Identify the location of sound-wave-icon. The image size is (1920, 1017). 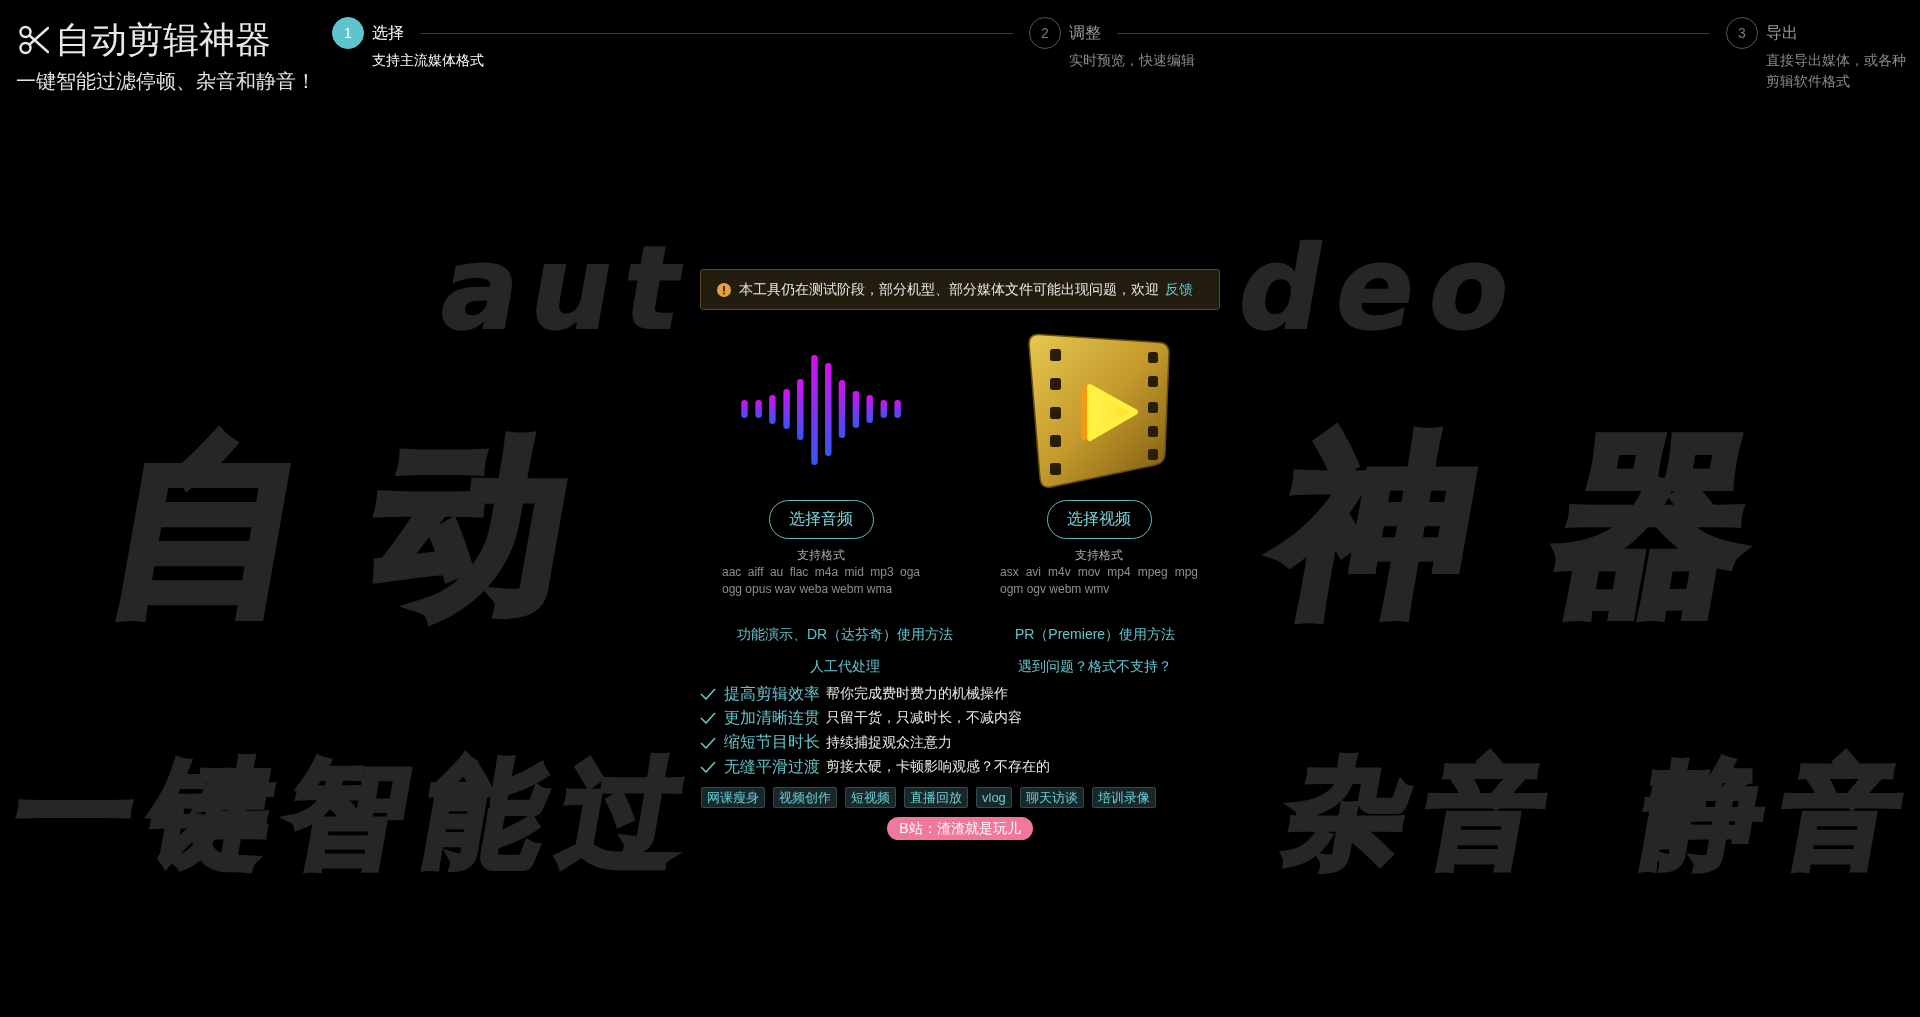
(821, 410).